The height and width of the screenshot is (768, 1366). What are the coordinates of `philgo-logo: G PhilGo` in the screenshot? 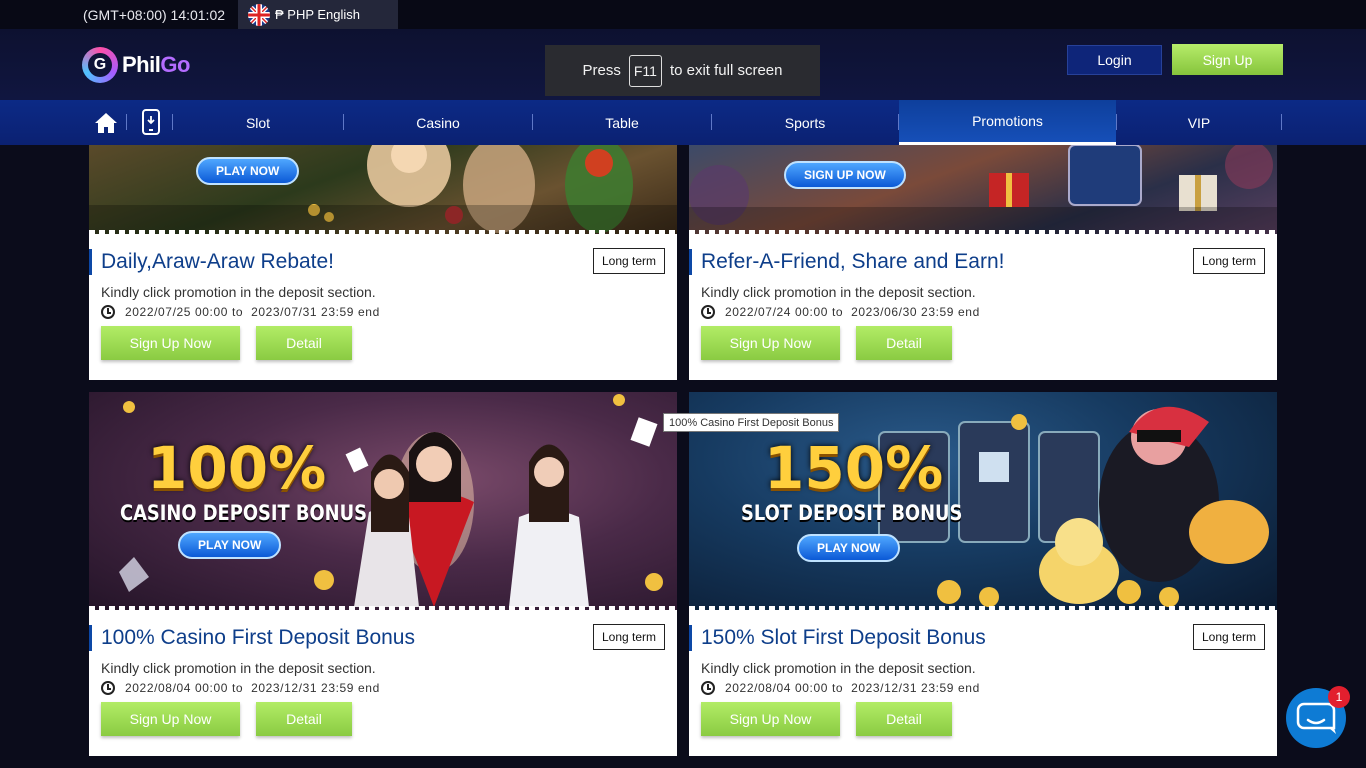 It's located at (136, 65).